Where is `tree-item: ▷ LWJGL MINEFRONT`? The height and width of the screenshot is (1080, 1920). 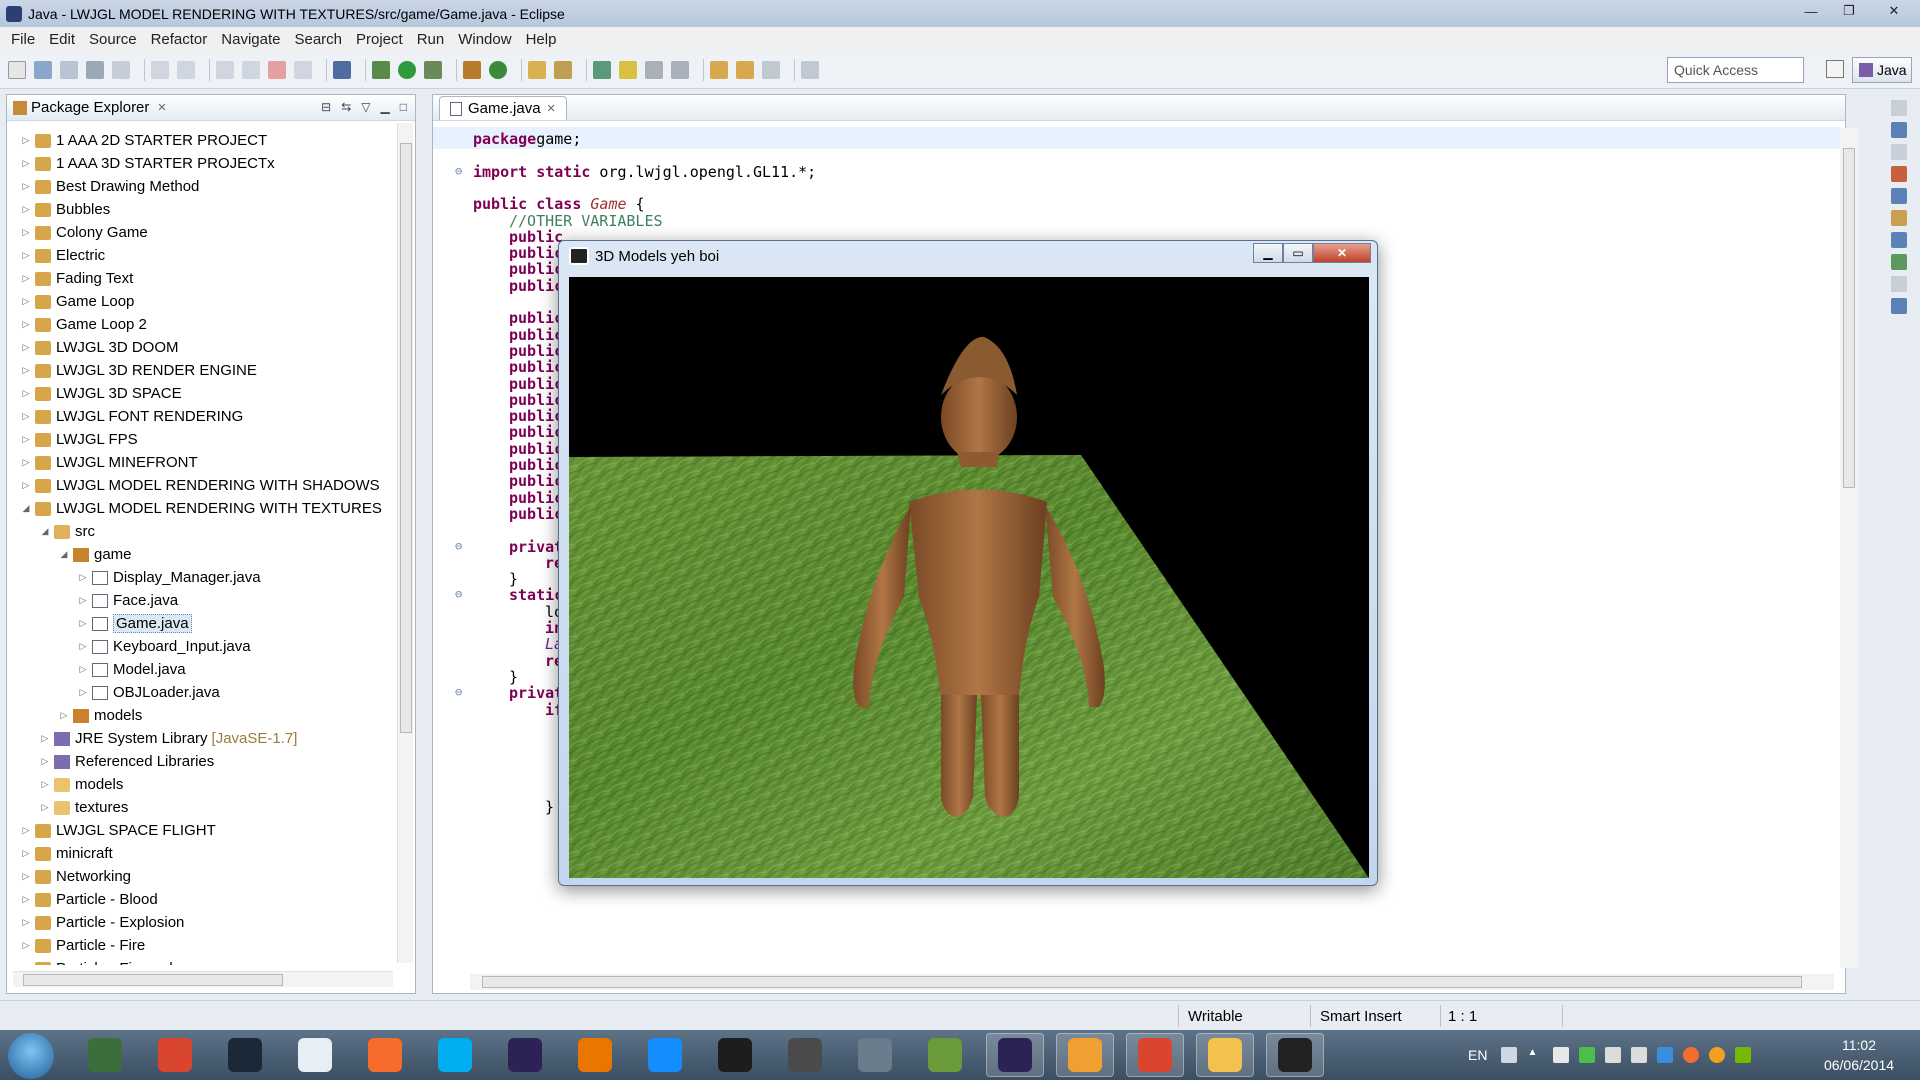
tree-item: ▷ LWJGL MINEFRONT is located at coordinates (203, 462).